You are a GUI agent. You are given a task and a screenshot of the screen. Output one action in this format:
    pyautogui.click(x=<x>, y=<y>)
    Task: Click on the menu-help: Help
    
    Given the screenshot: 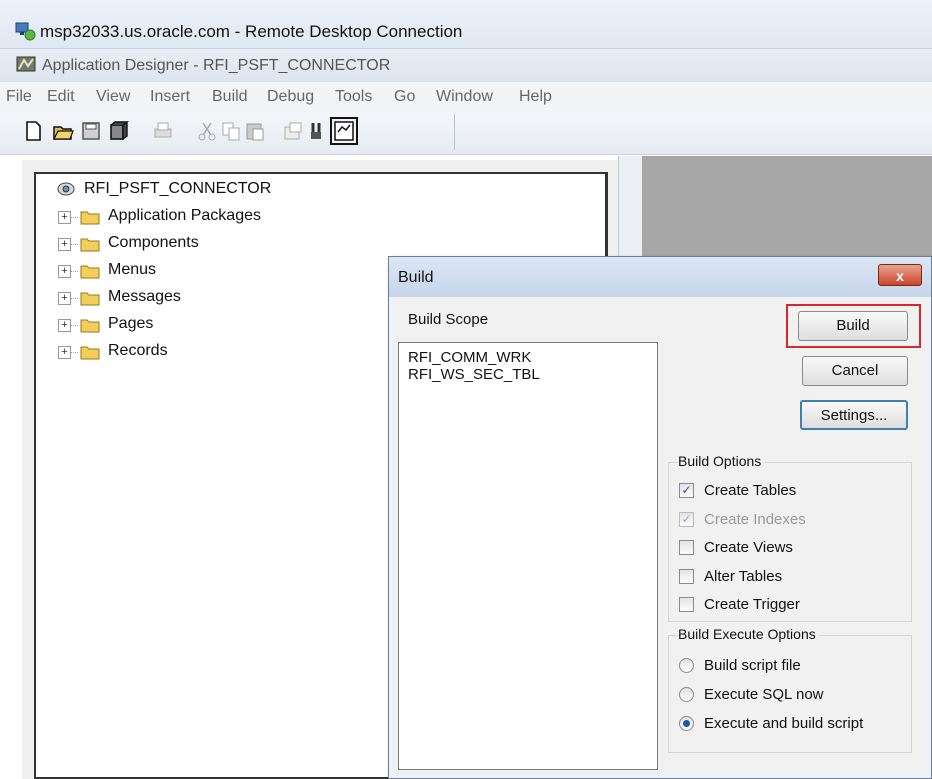 What is the action you would take?
    pyautogui.click(x=535, y=97)
    